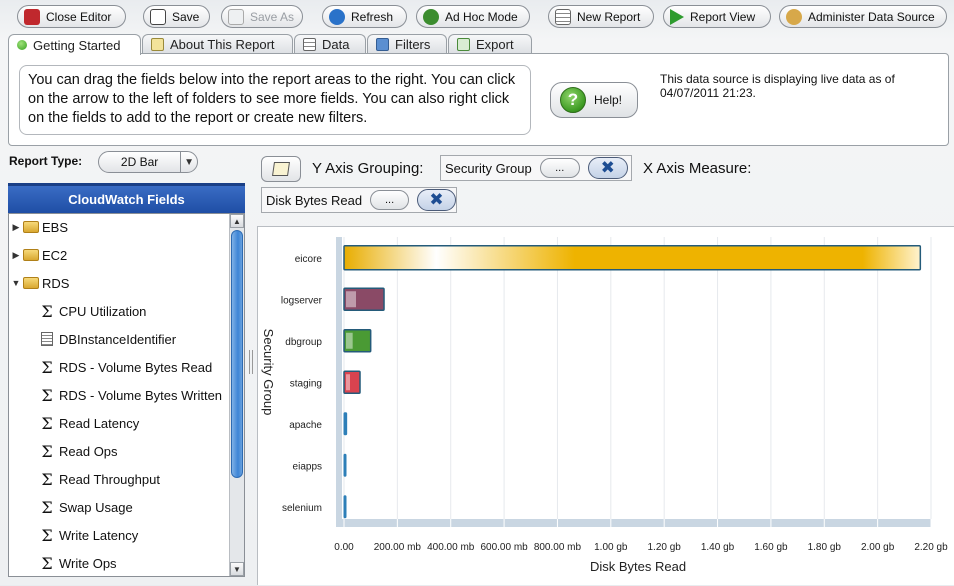 The image size is (954, 586). Describe the element at coordinates (490, 44) in the screenshot. I see `tab-export: Export` at that location.